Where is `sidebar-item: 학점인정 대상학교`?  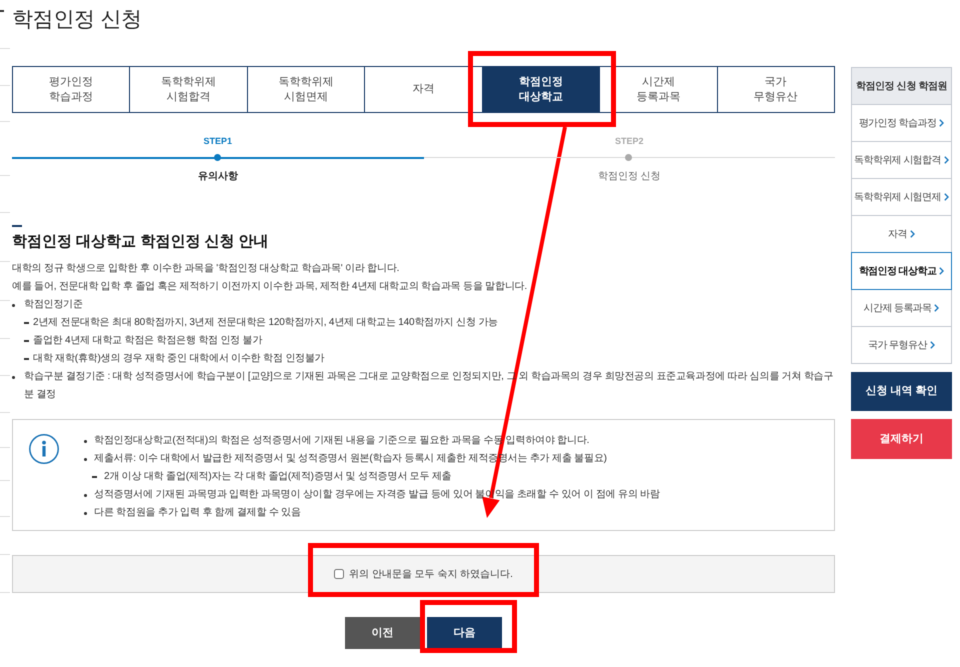 sidebar-item: 학점인정 대상학교 is located at coordinates (901, 271).